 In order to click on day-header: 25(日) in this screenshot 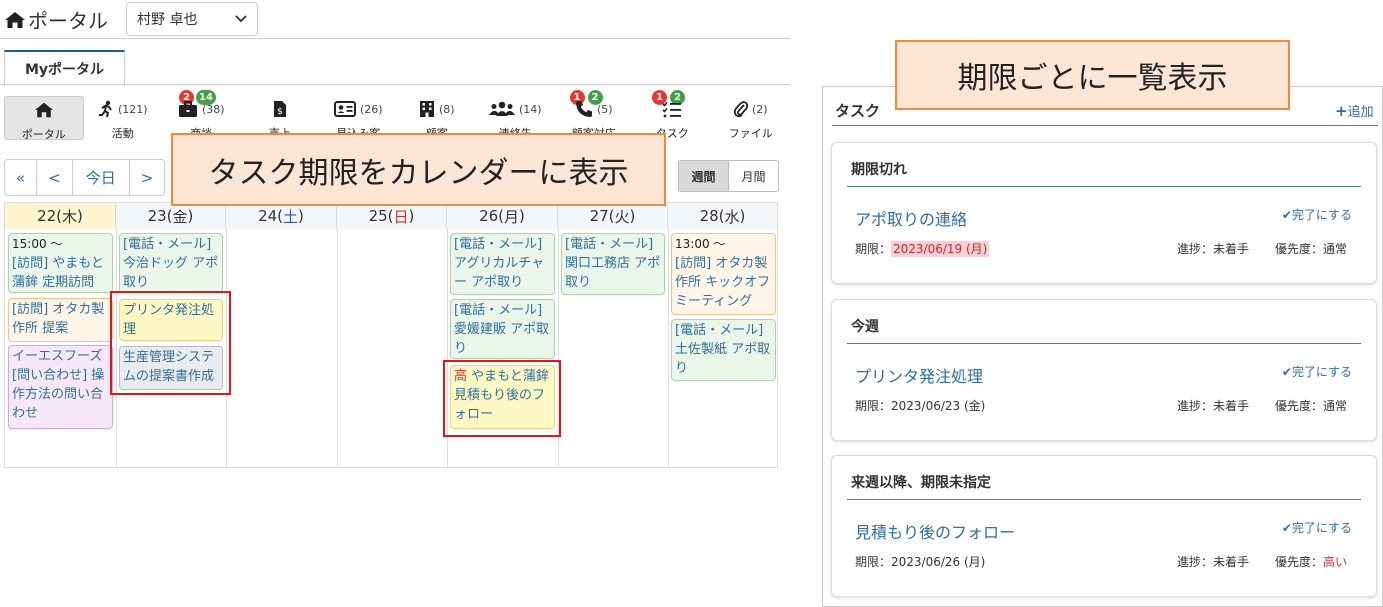, I will do `click(392, 216)`.